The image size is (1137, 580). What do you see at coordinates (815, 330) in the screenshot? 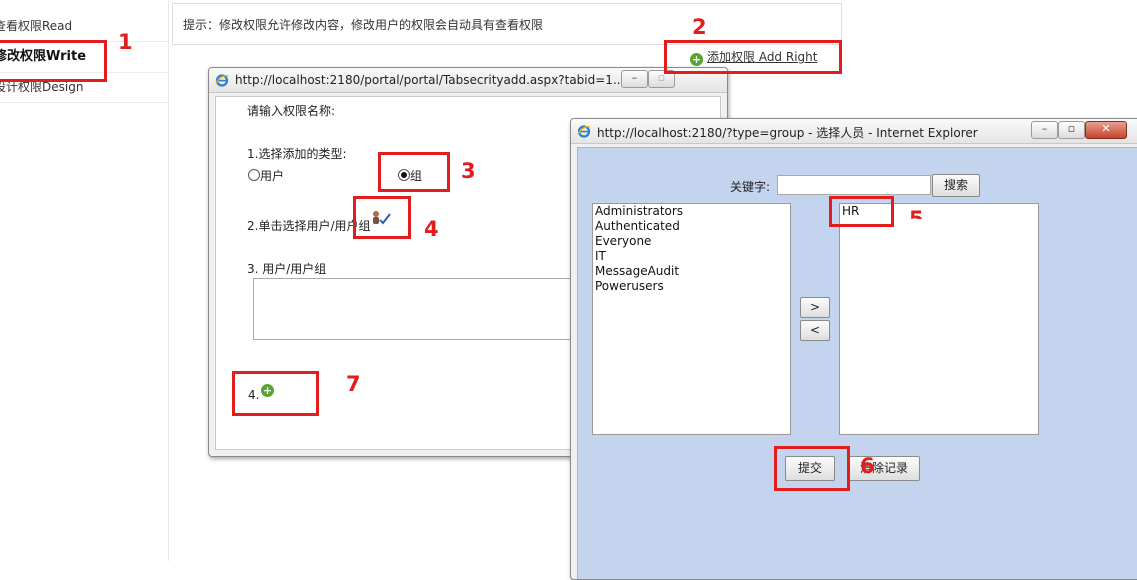
I see `move-left-button: <` at bounding box center [815, 330].